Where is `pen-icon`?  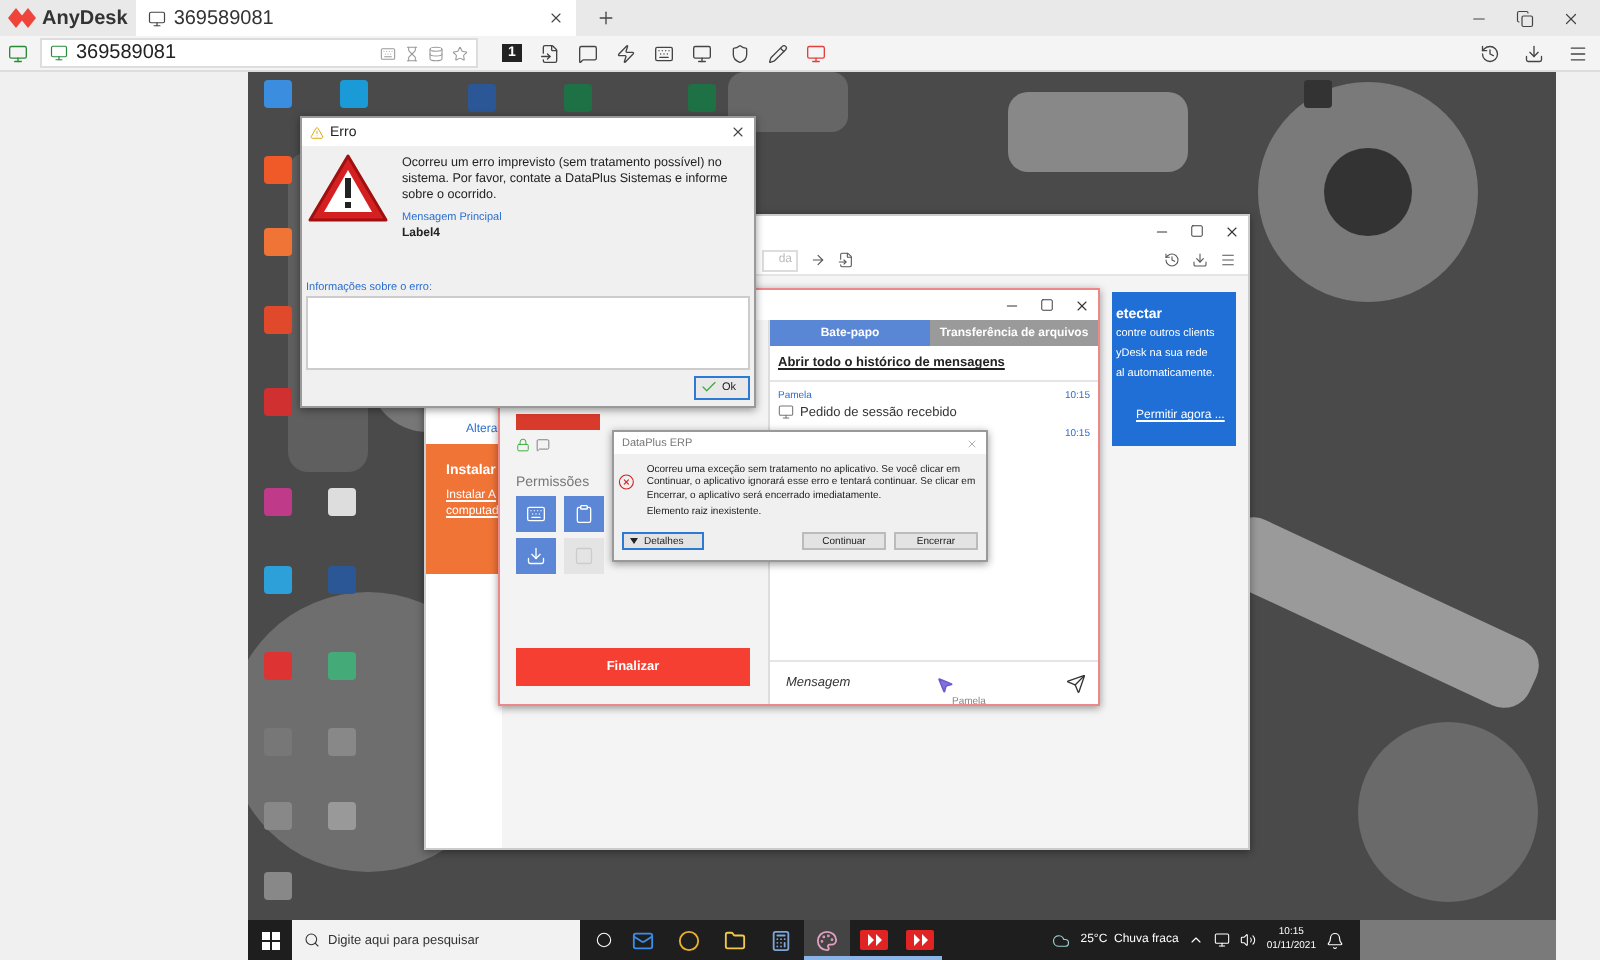
pen-icon is located at coordinates (777, 53).